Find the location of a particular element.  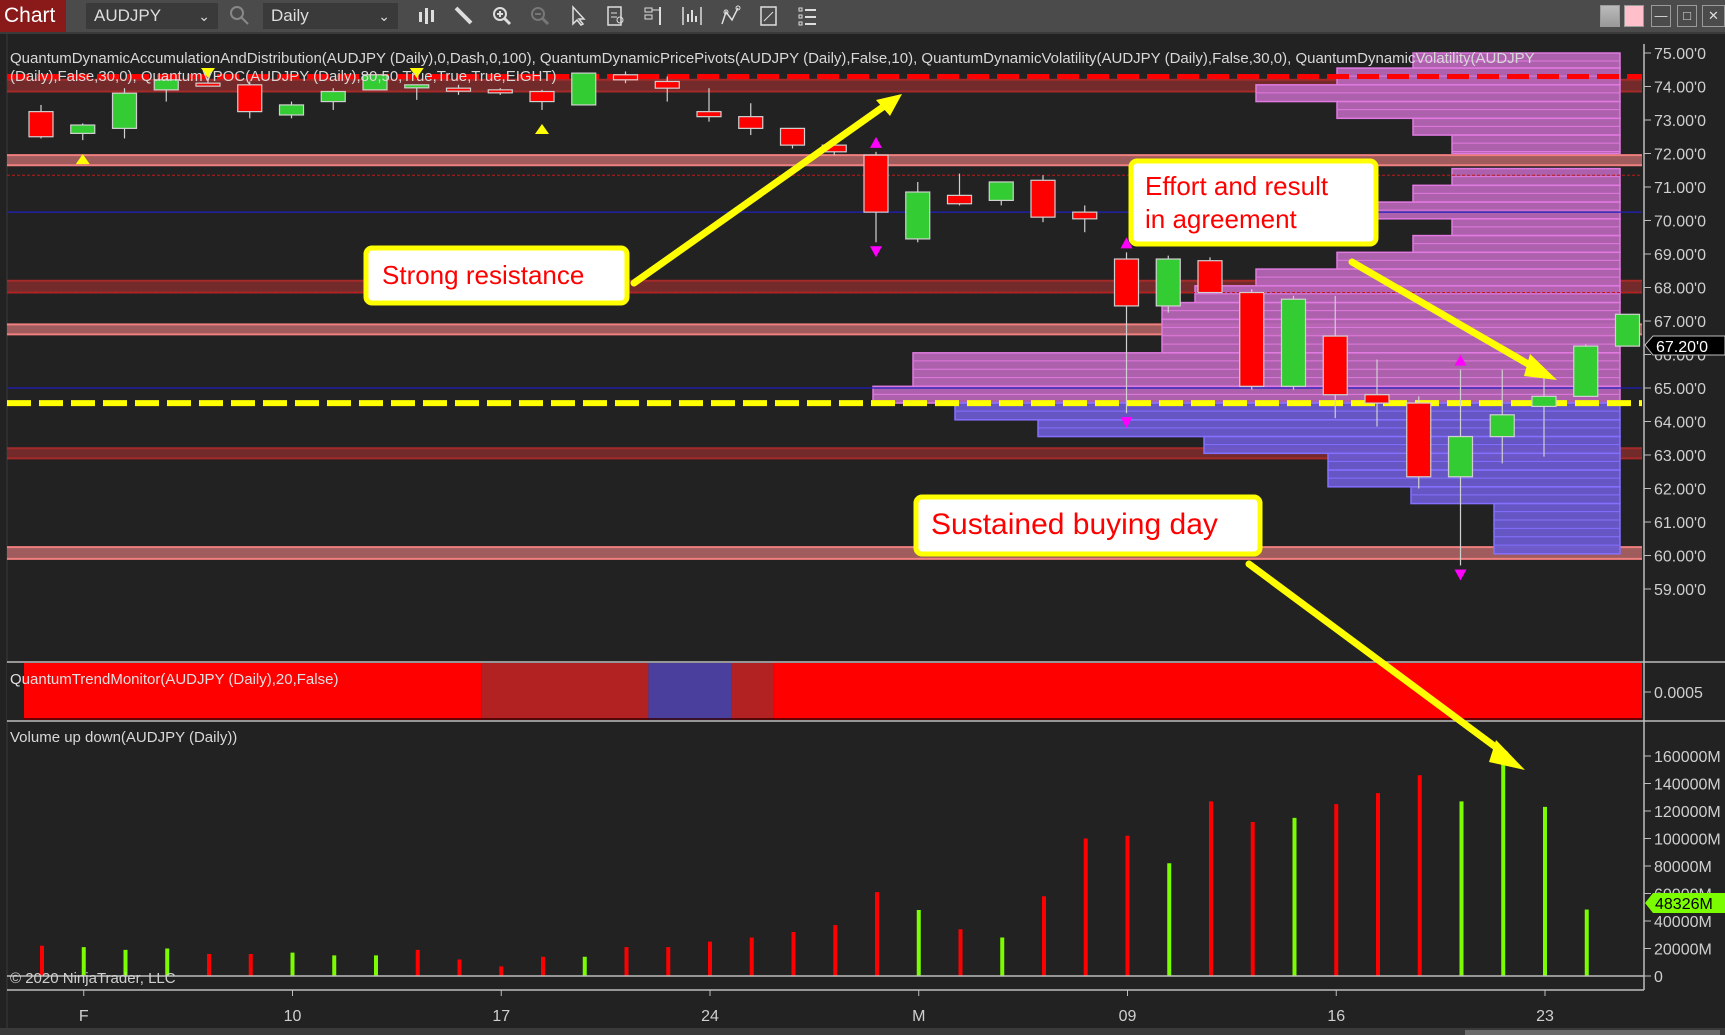

price-axis-label: 61.00'0 is located at coordinates (1680, 523).